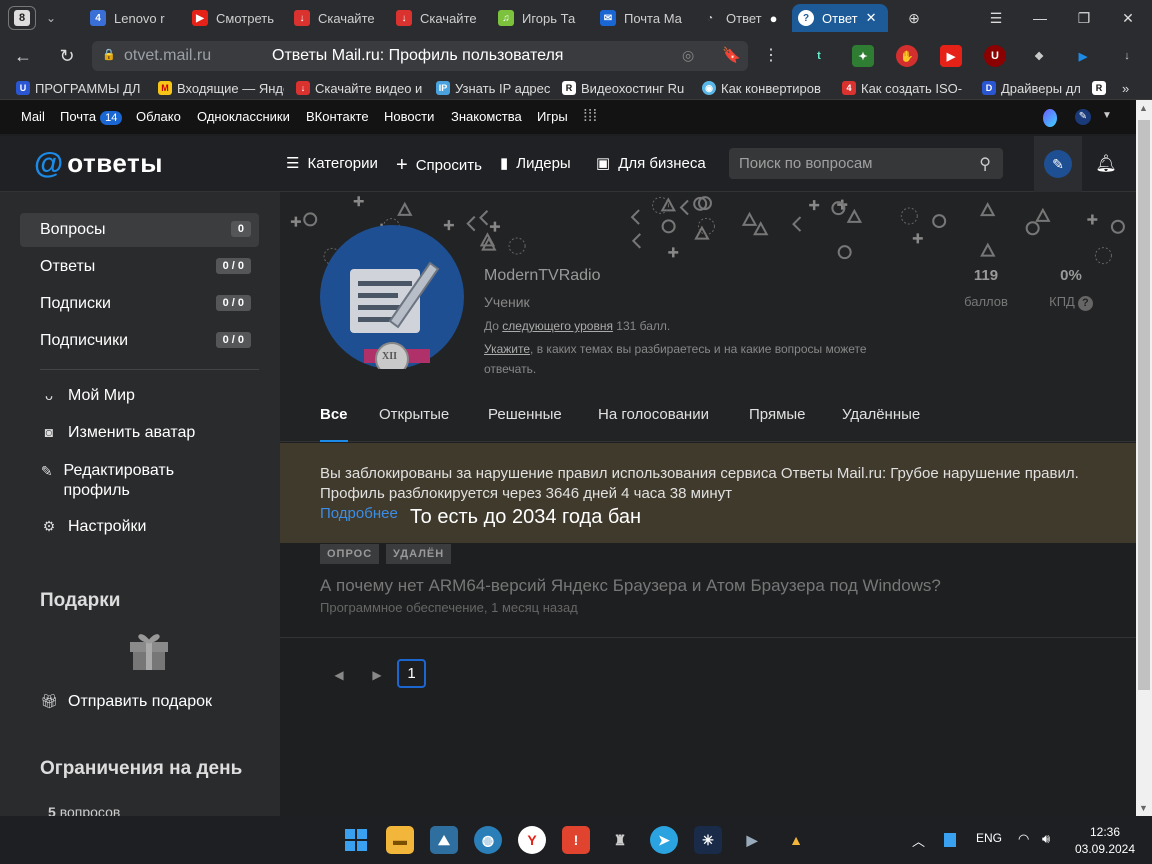  What do you see at coordinates (651, 163) in the screenshot?
I see `nav-business: ▣ Для бизнеса` at bounding box center [651, 163].